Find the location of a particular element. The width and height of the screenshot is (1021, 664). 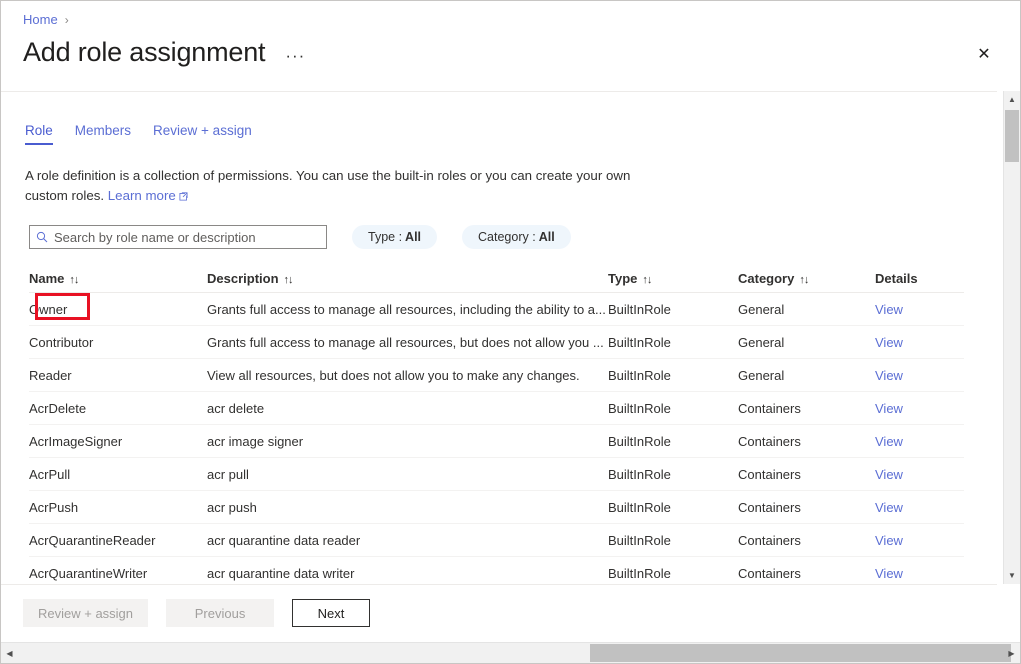

row-name: AcrDelete is located at coordinates (118, 408).